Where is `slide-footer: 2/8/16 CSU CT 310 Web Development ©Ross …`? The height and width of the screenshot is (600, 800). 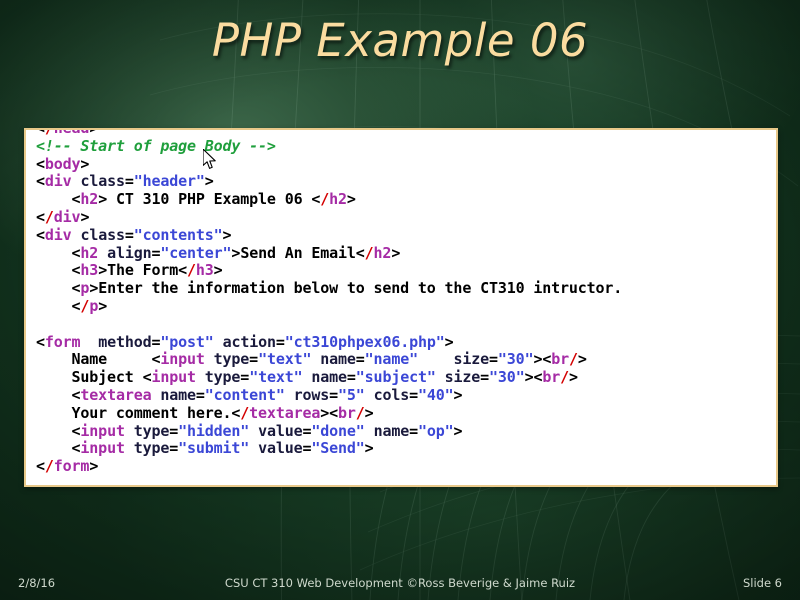
slide-footer: 2/8/16 CSU CT 310 Web Development ©Ross … is located at coordinates (400, 585).